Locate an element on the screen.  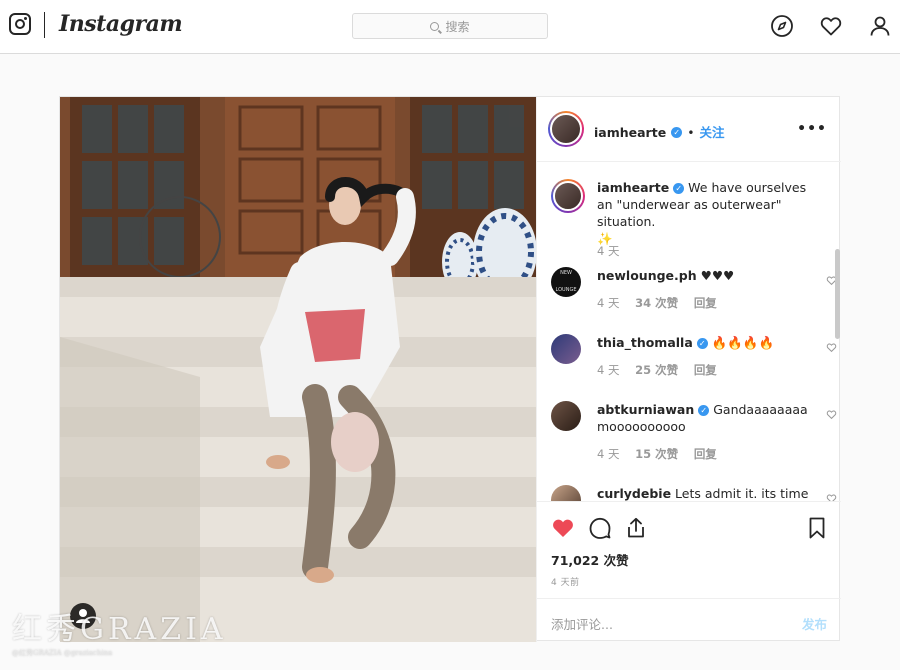
comment-meta: 4 天 25 次赞 回复 is located at coordinates (663, 370).